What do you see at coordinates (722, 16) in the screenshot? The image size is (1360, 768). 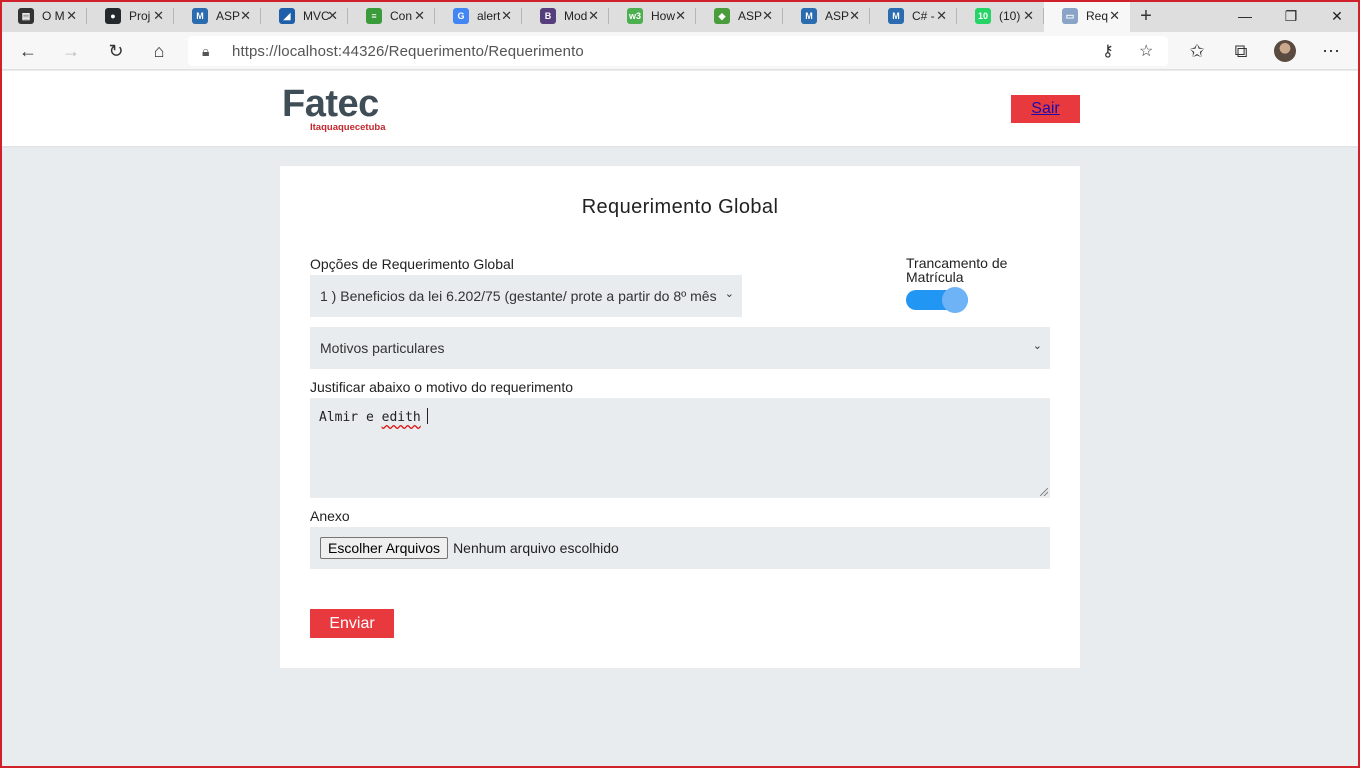 I see `aspnet-icon: ◆` at bounding box center [722, 16].